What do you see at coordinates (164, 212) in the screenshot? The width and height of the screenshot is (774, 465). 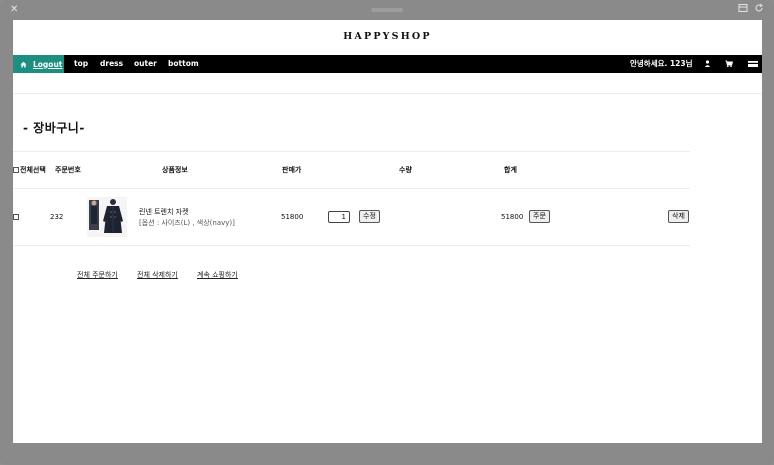 I see `product-name: 린넨 트렌치 자켓` at bounding box center [164, 212].